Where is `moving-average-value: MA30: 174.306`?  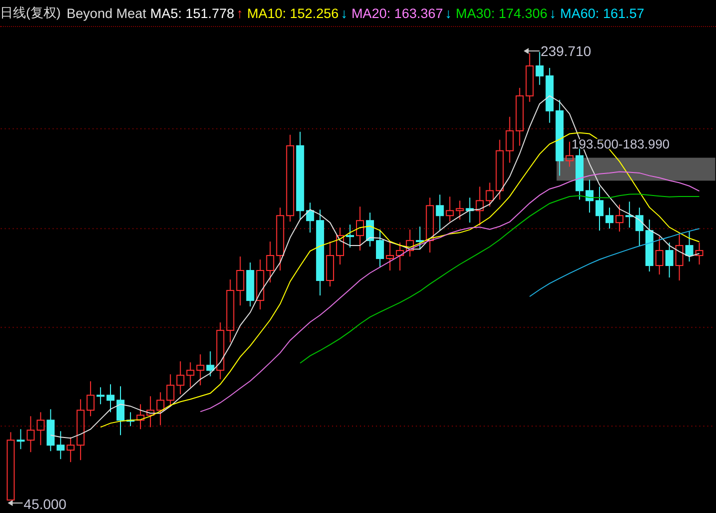
moving-average-value: MA30: 174.306 is located at coordinates (502, 13).